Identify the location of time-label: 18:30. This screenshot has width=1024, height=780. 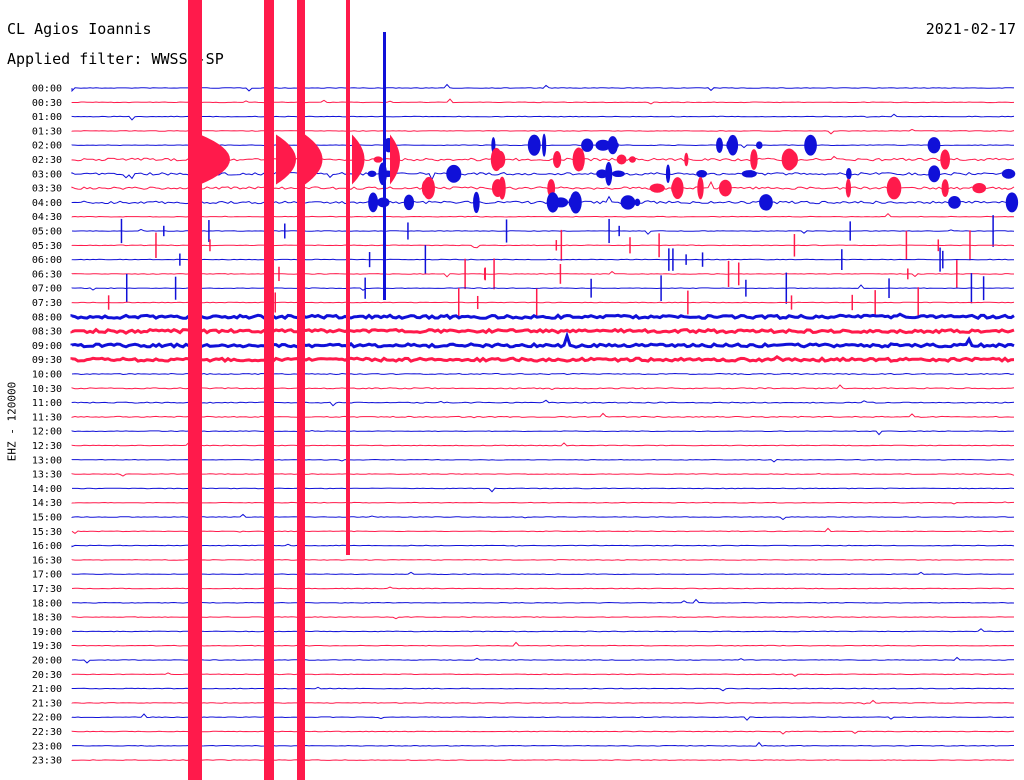
(47, 618).